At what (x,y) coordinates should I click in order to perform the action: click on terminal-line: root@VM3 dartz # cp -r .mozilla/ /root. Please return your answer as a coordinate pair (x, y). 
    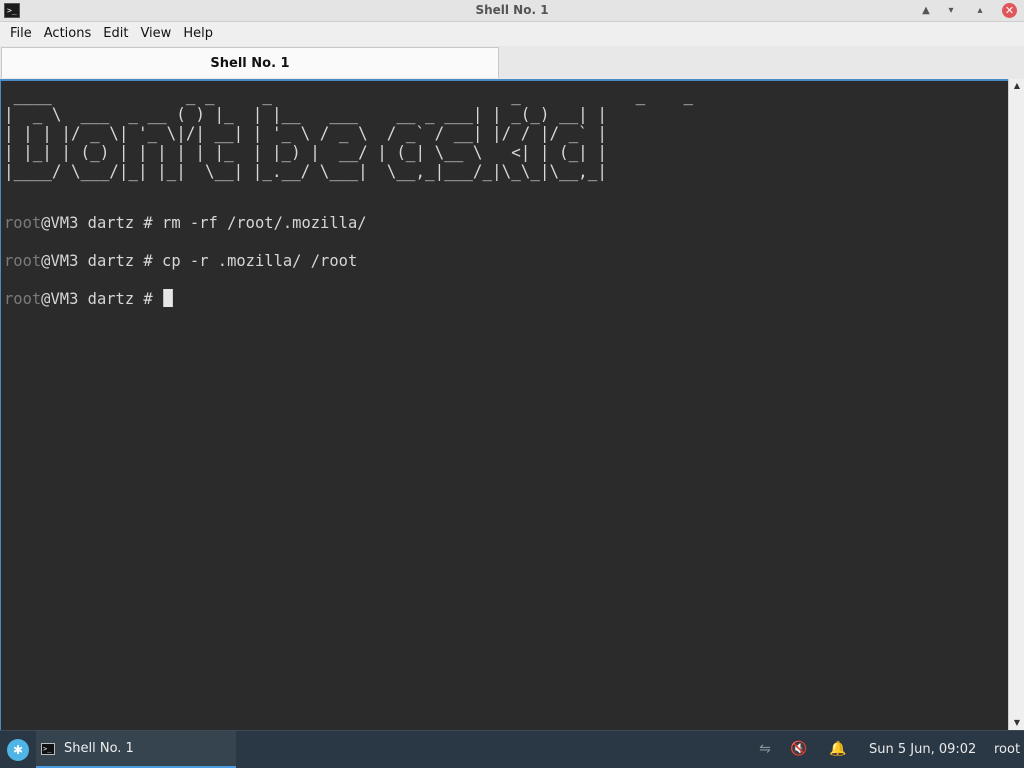
    Looking at the image, I should click on (180, 261).